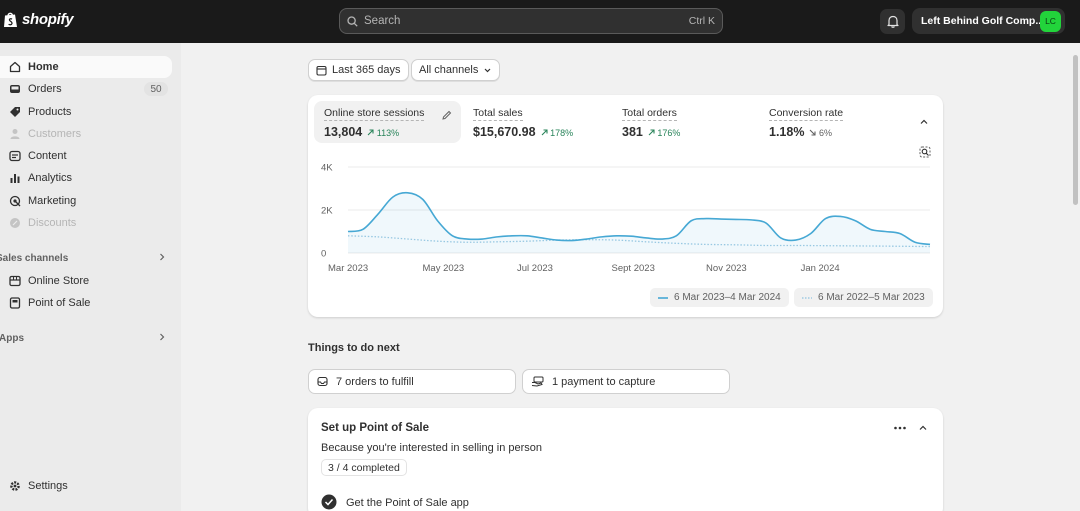  What do you see at coordinates (86, 258) in the screenshot?
I see `sales-channels-header: Sales channels` at bounding box center [86, 258].